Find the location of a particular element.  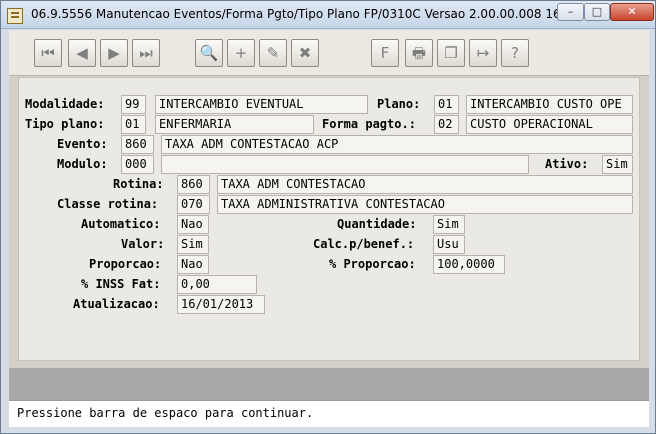

separator-band is located at coordinates (329, 384).